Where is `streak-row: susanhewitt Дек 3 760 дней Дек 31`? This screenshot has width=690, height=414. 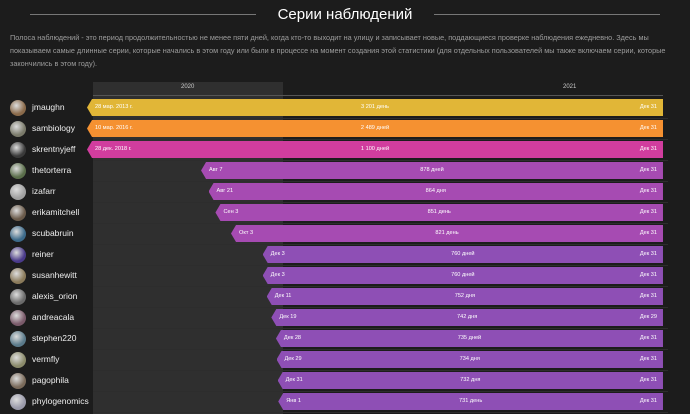 streak-row: susanhewitt Дек 3 760 дней Дек 31 is located at coordinates (345, 276).